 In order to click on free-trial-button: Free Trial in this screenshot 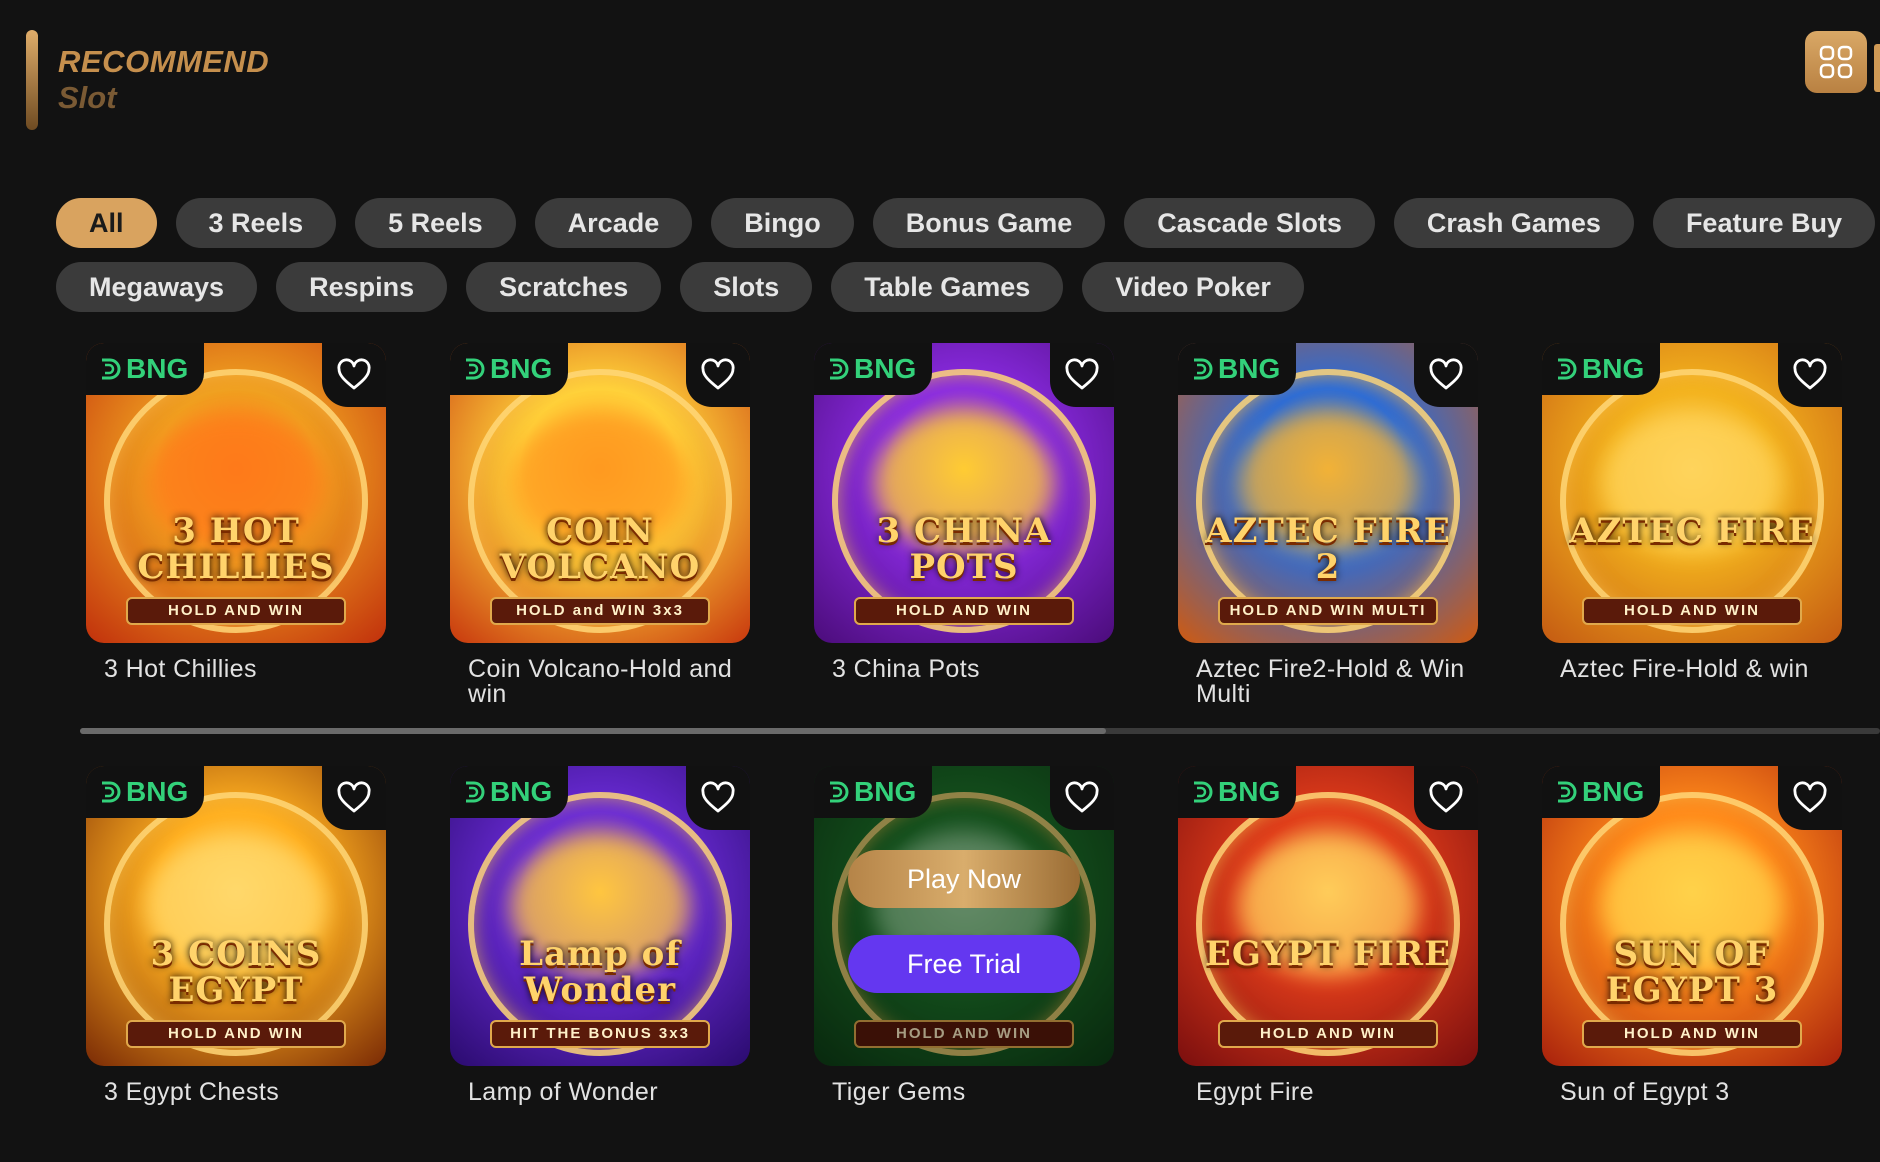, I will do `click(964, 964)`.